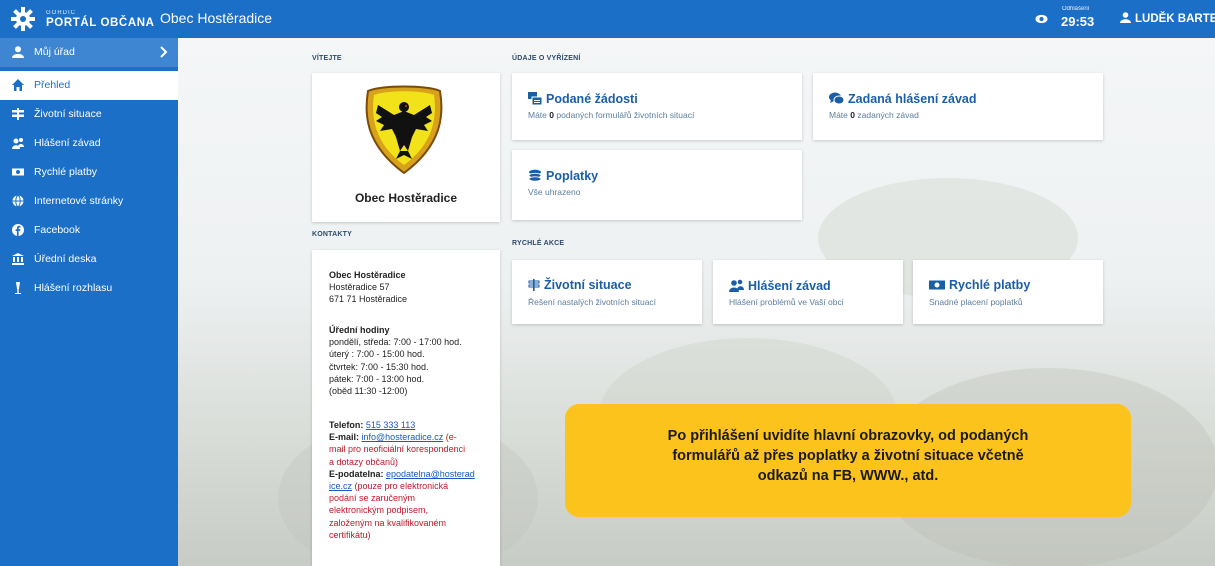 The width and height of the screenshot is (1215, 566). I want to click on tile-title: Poplatky, so click(572, 176).